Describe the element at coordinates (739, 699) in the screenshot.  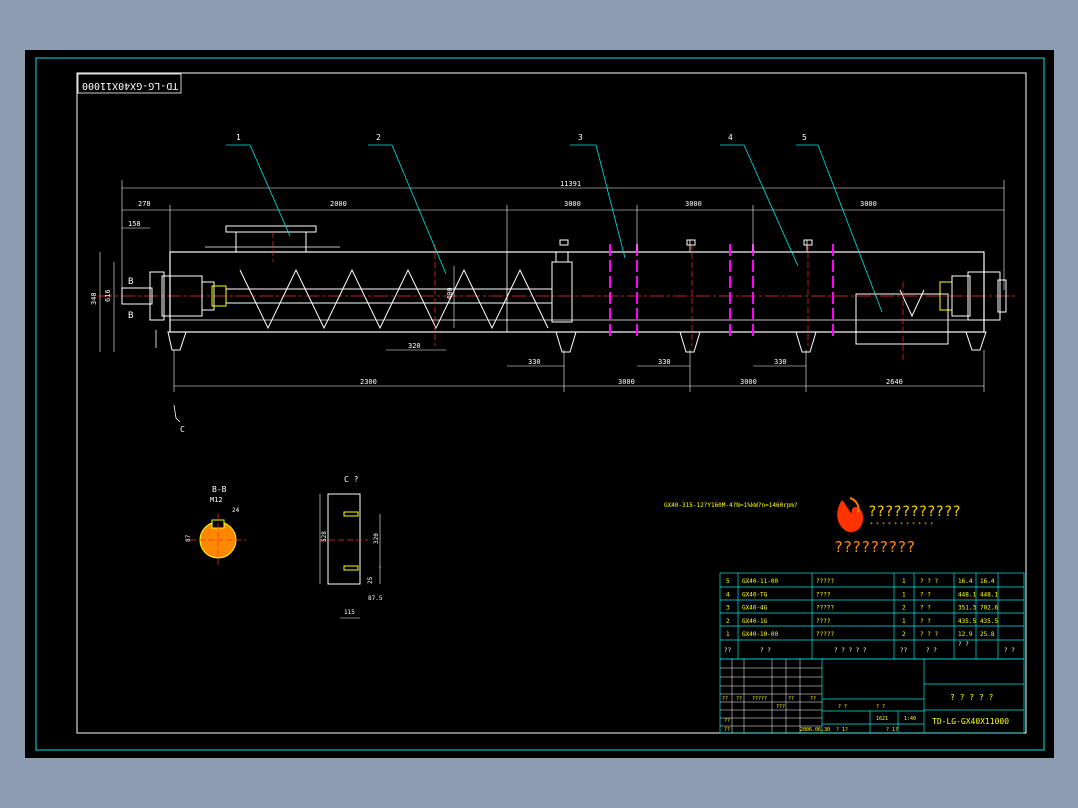
I see `tb-cell-2: ??` at that location.